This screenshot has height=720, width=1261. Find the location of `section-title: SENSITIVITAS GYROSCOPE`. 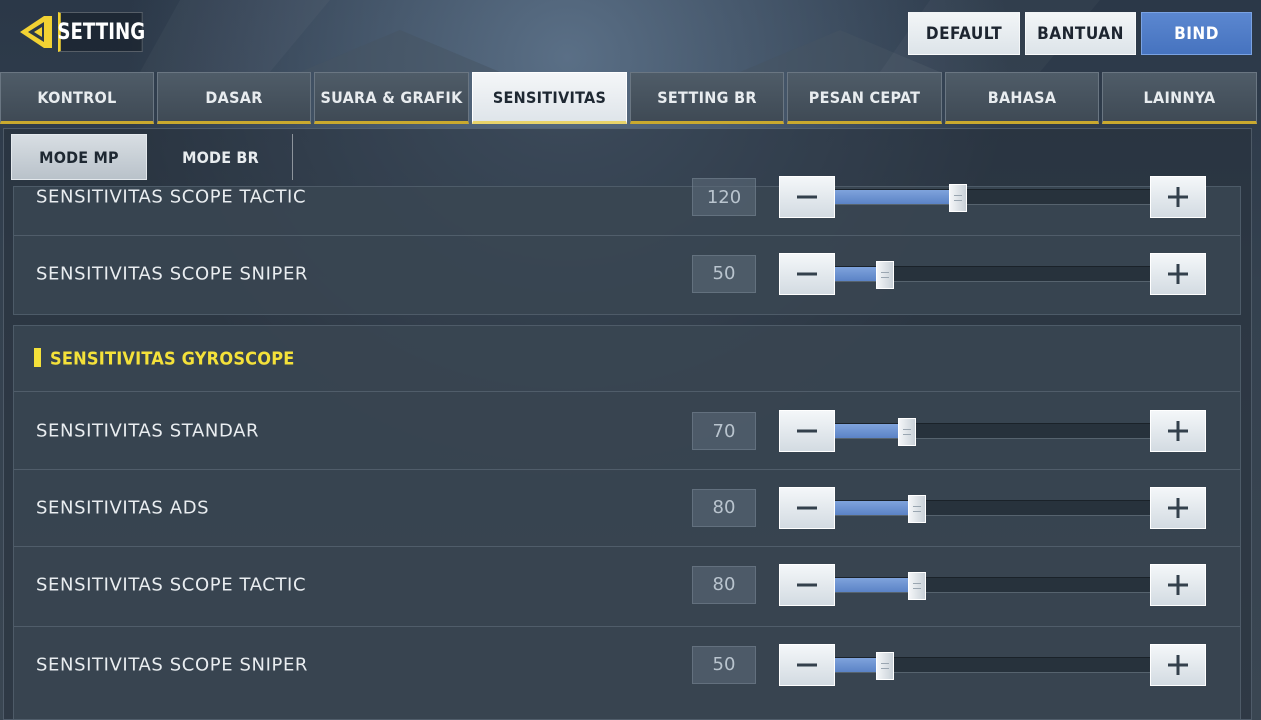

section-title: SENSITIVITAS GYROSCOPE is located at coordinates (172, 358).